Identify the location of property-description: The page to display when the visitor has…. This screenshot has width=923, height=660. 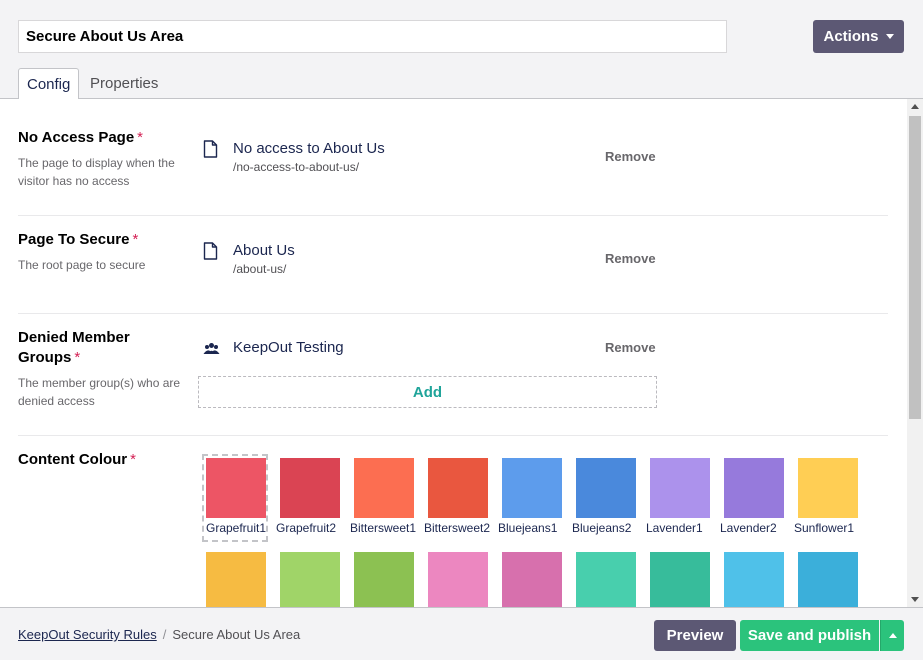
(96, 172).